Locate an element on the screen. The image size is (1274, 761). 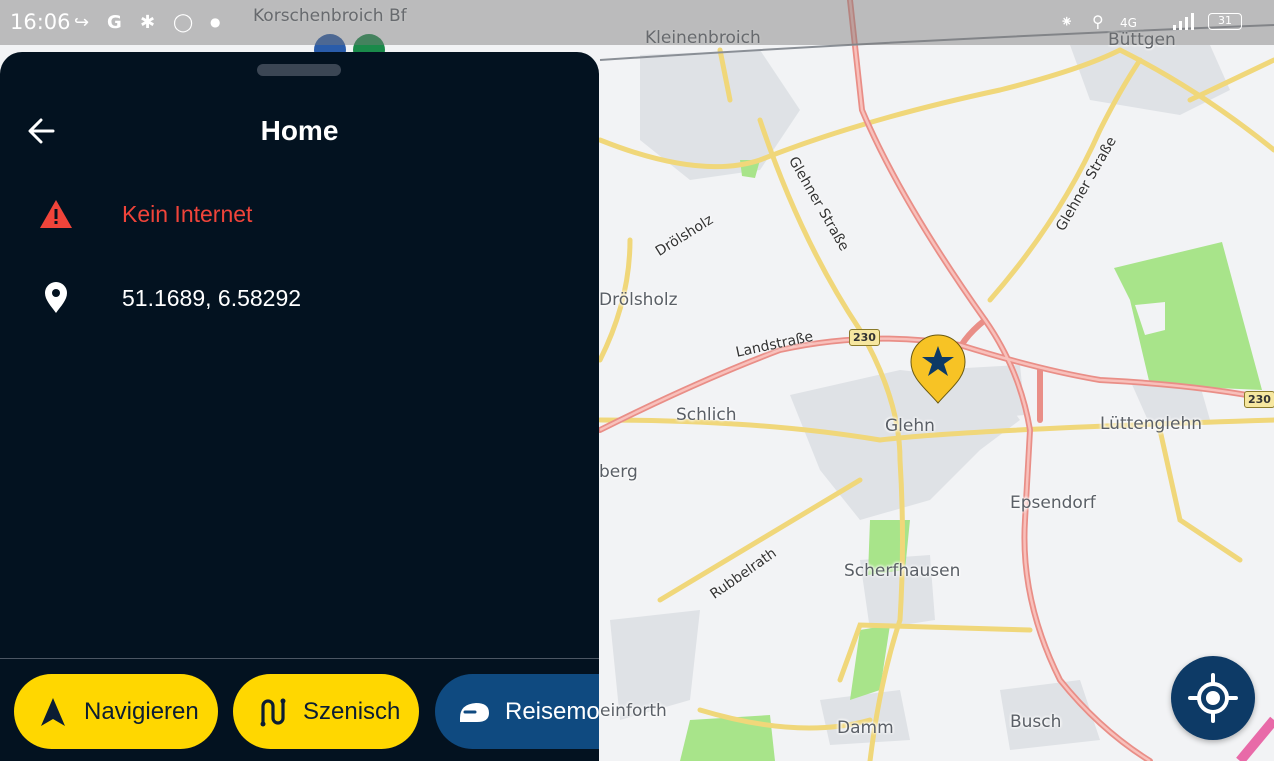
sheet-title: Home is located at coordinates (299, 130).